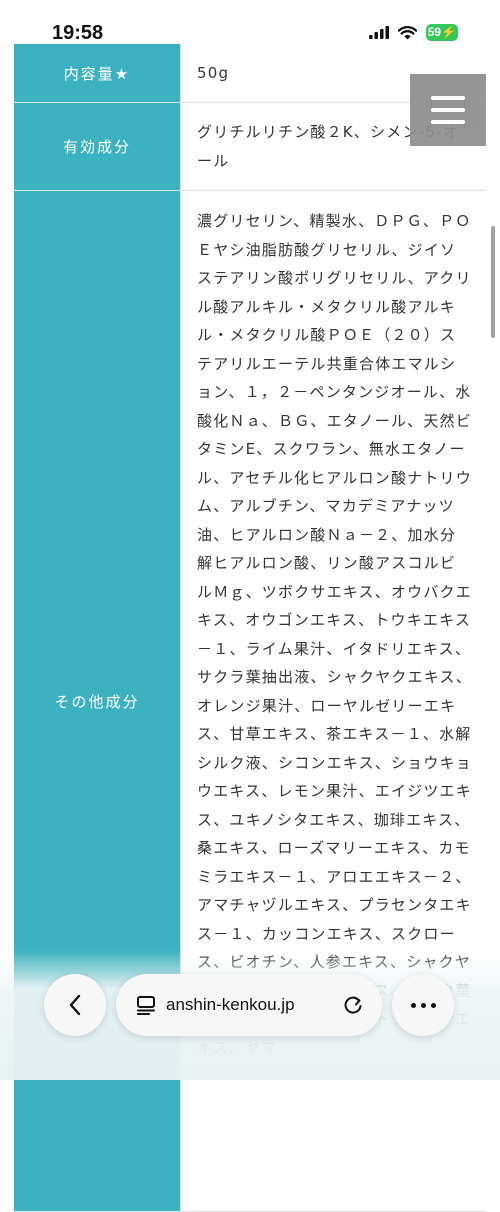  I want to click on cellular-signal-icon, so click(378, 32).